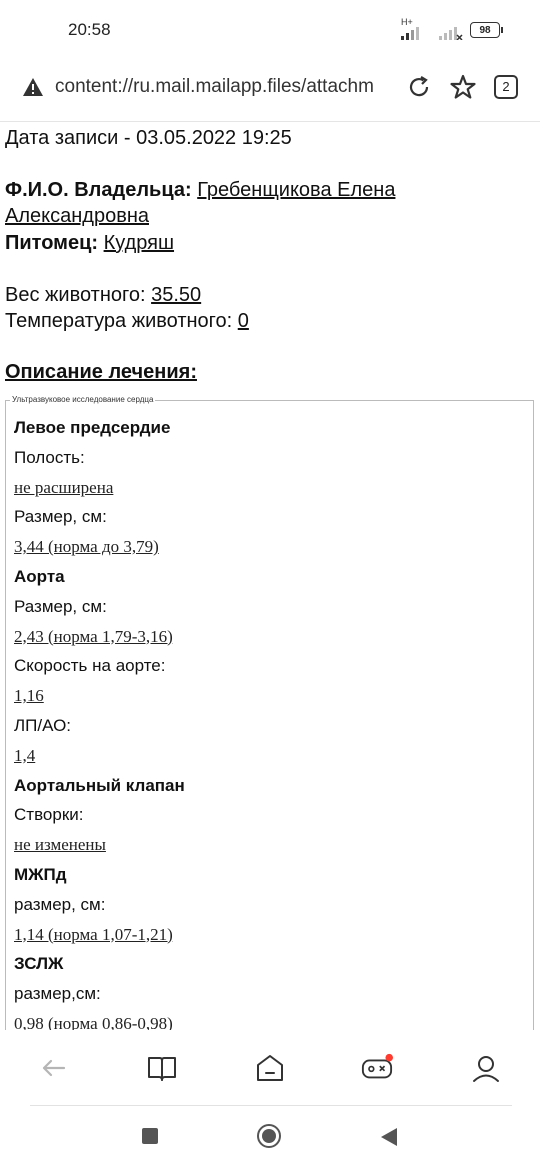  I want to click on owner-line-cont: Александровна, so click(77, 216).